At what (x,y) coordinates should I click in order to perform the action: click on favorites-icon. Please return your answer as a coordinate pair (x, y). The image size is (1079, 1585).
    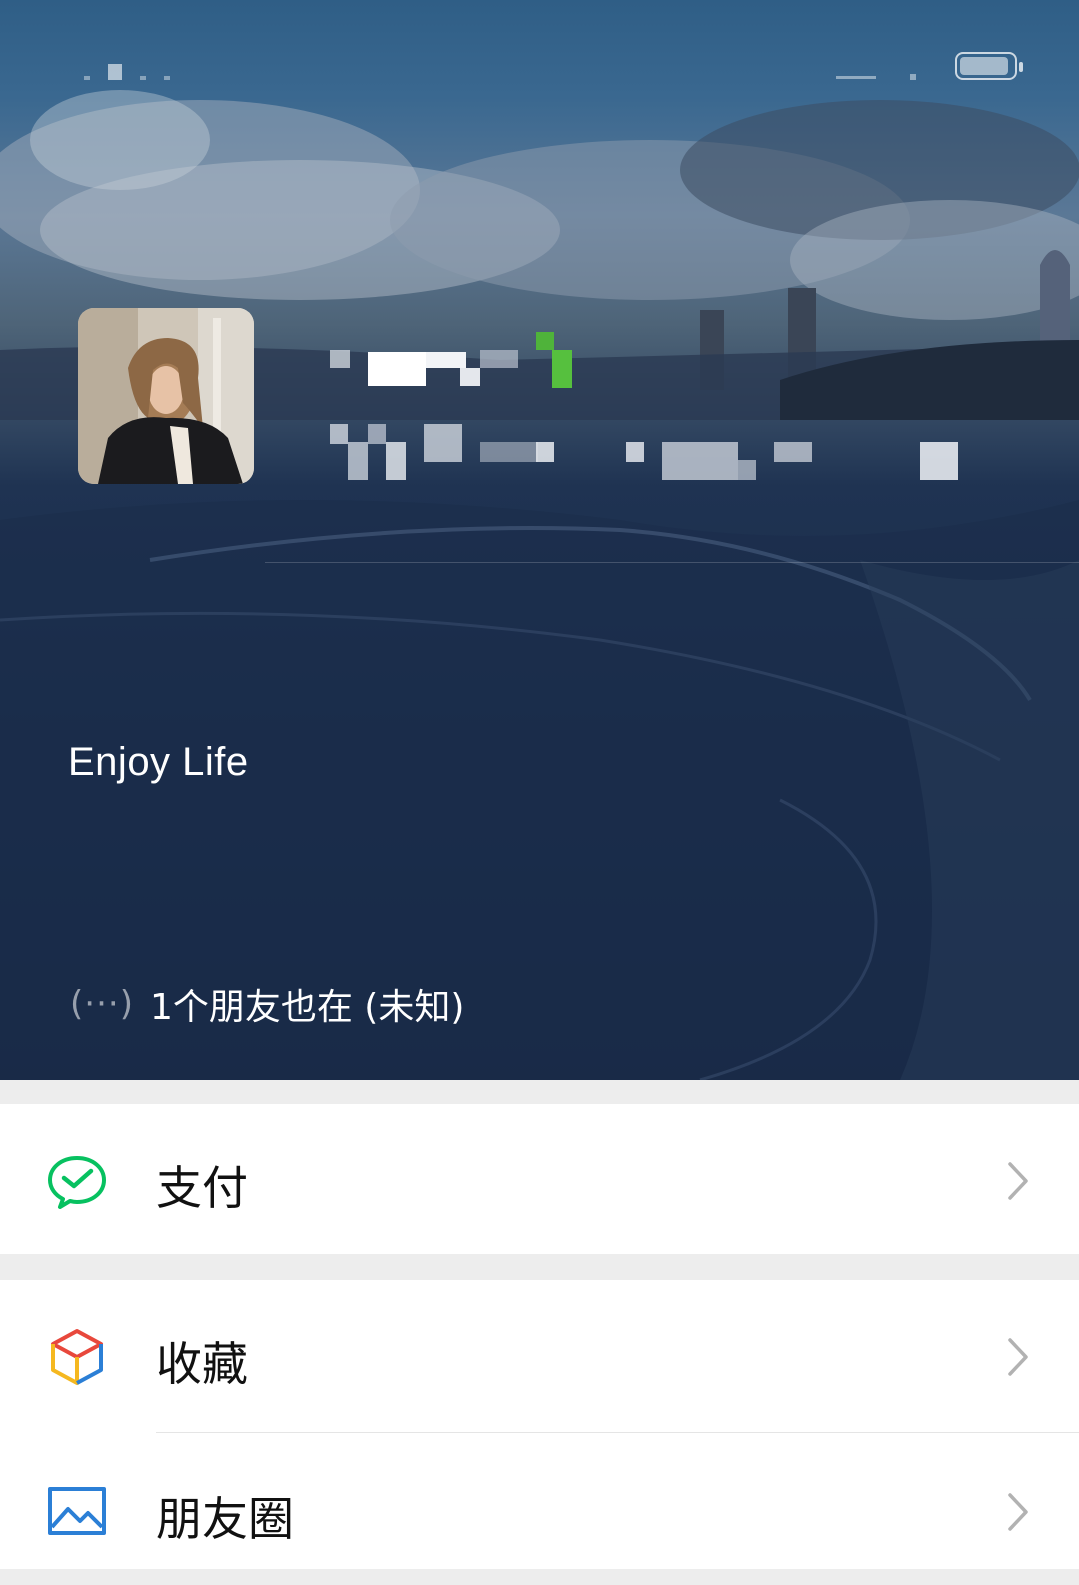
    Looking at the image, I should click on (77, 1357).